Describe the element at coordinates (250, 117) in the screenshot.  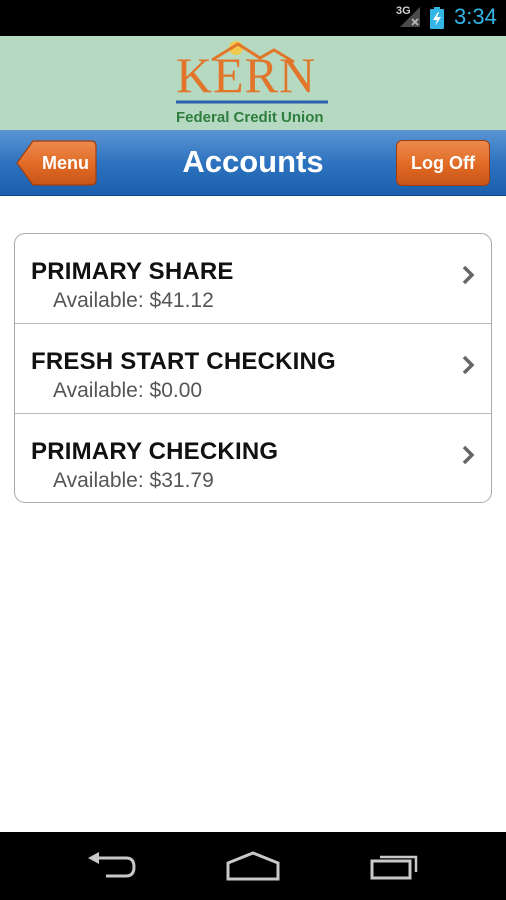
I see `logo-subtitle: Federal Credit Union` at that location.